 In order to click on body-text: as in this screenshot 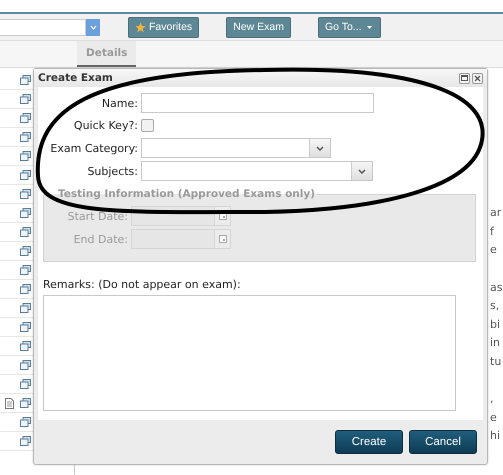, I will do `click(496, 288)`.